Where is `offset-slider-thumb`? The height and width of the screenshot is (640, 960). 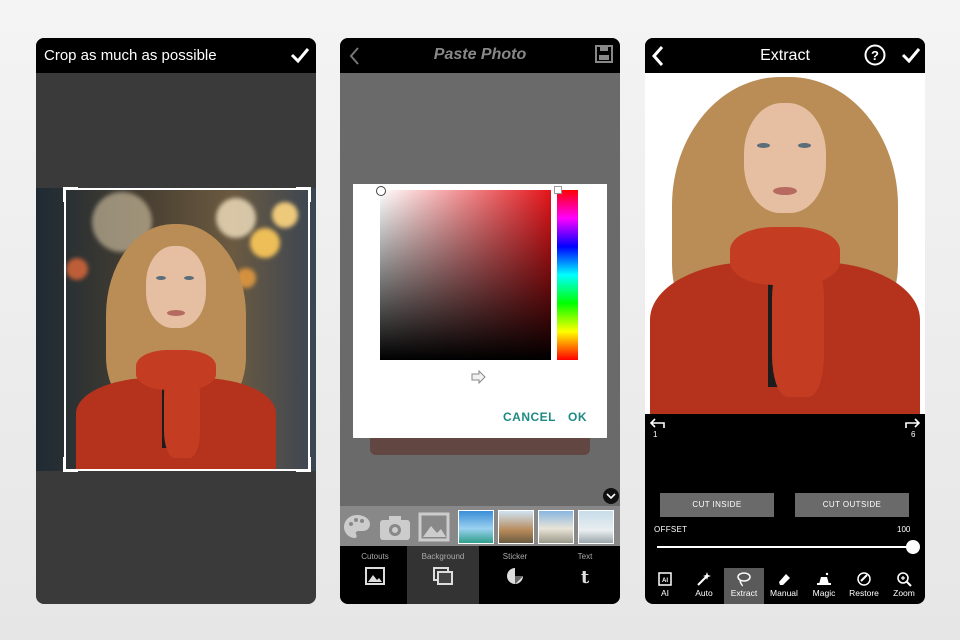 offset-slider-thumb is located at coordinates (913, 547).